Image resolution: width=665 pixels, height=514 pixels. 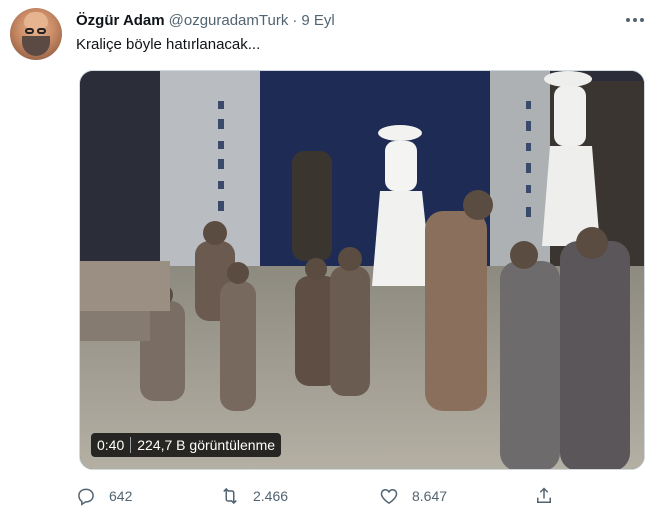 I want to click on heart-icon, so click(x=389, y=496).